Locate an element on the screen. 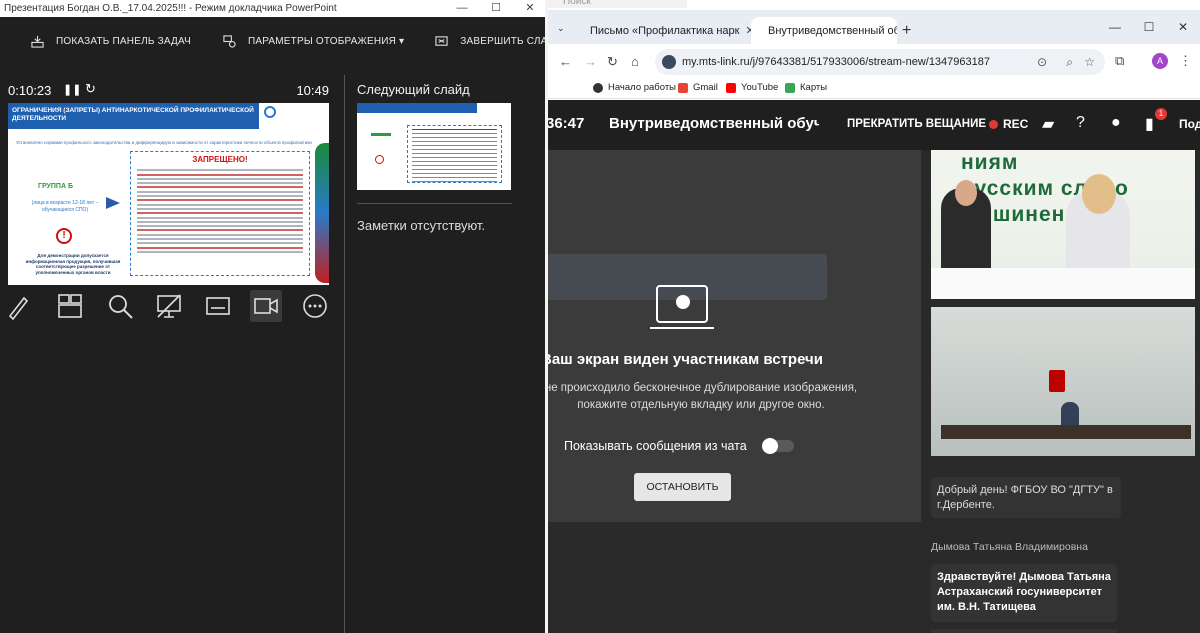 The image size is (1200, 633). globe-icon is located at coordinates (598, 87).